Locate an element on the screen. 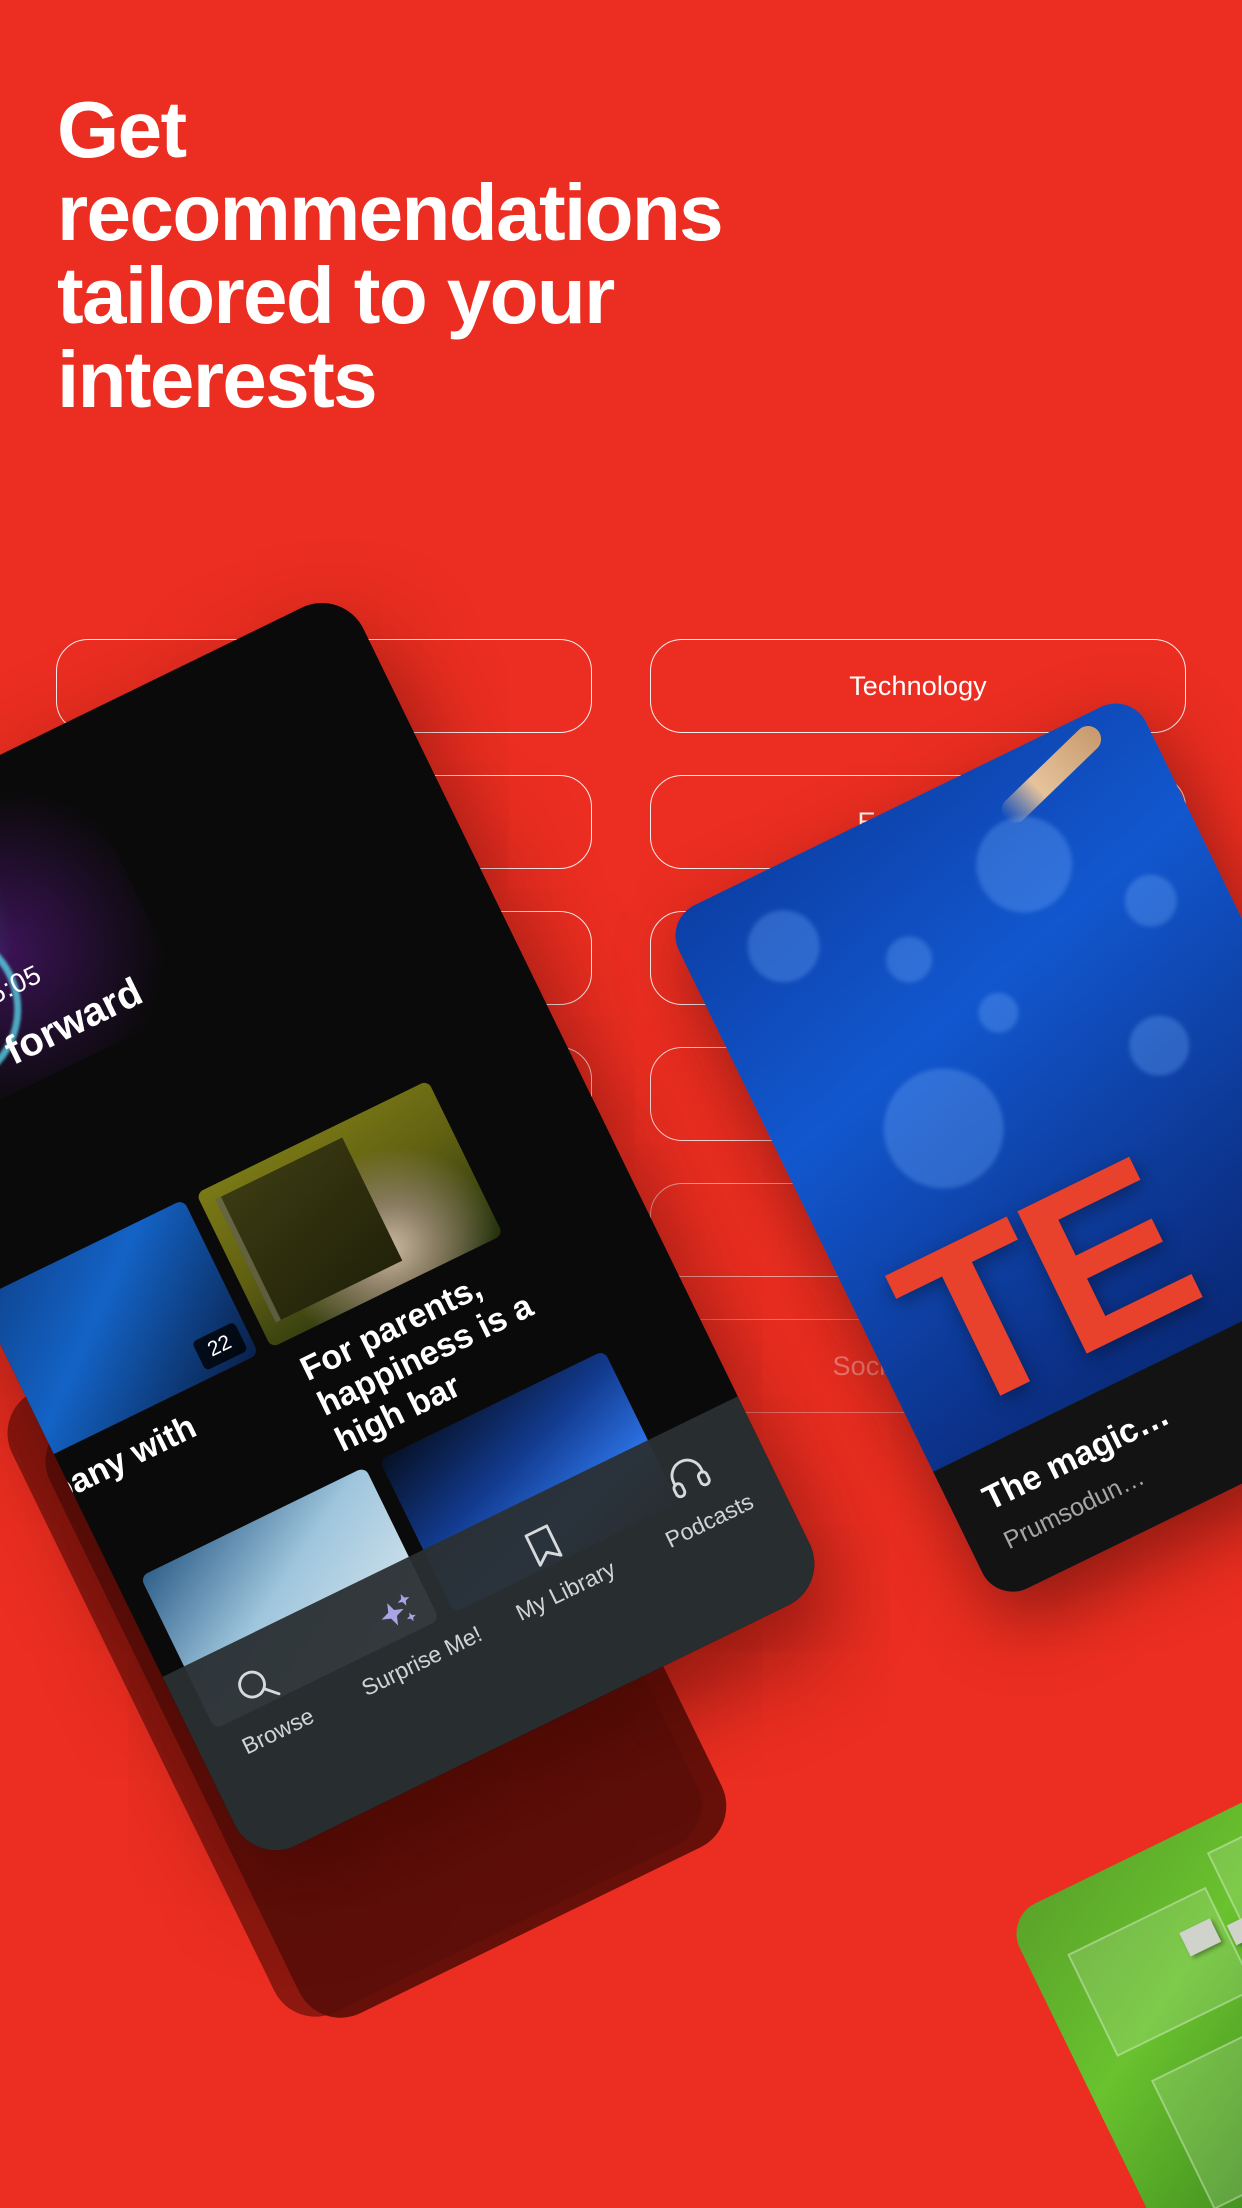 This screenshot has width=1242, height=2208. nav-tab-label: My Library is located at coordinates (565, 1590).